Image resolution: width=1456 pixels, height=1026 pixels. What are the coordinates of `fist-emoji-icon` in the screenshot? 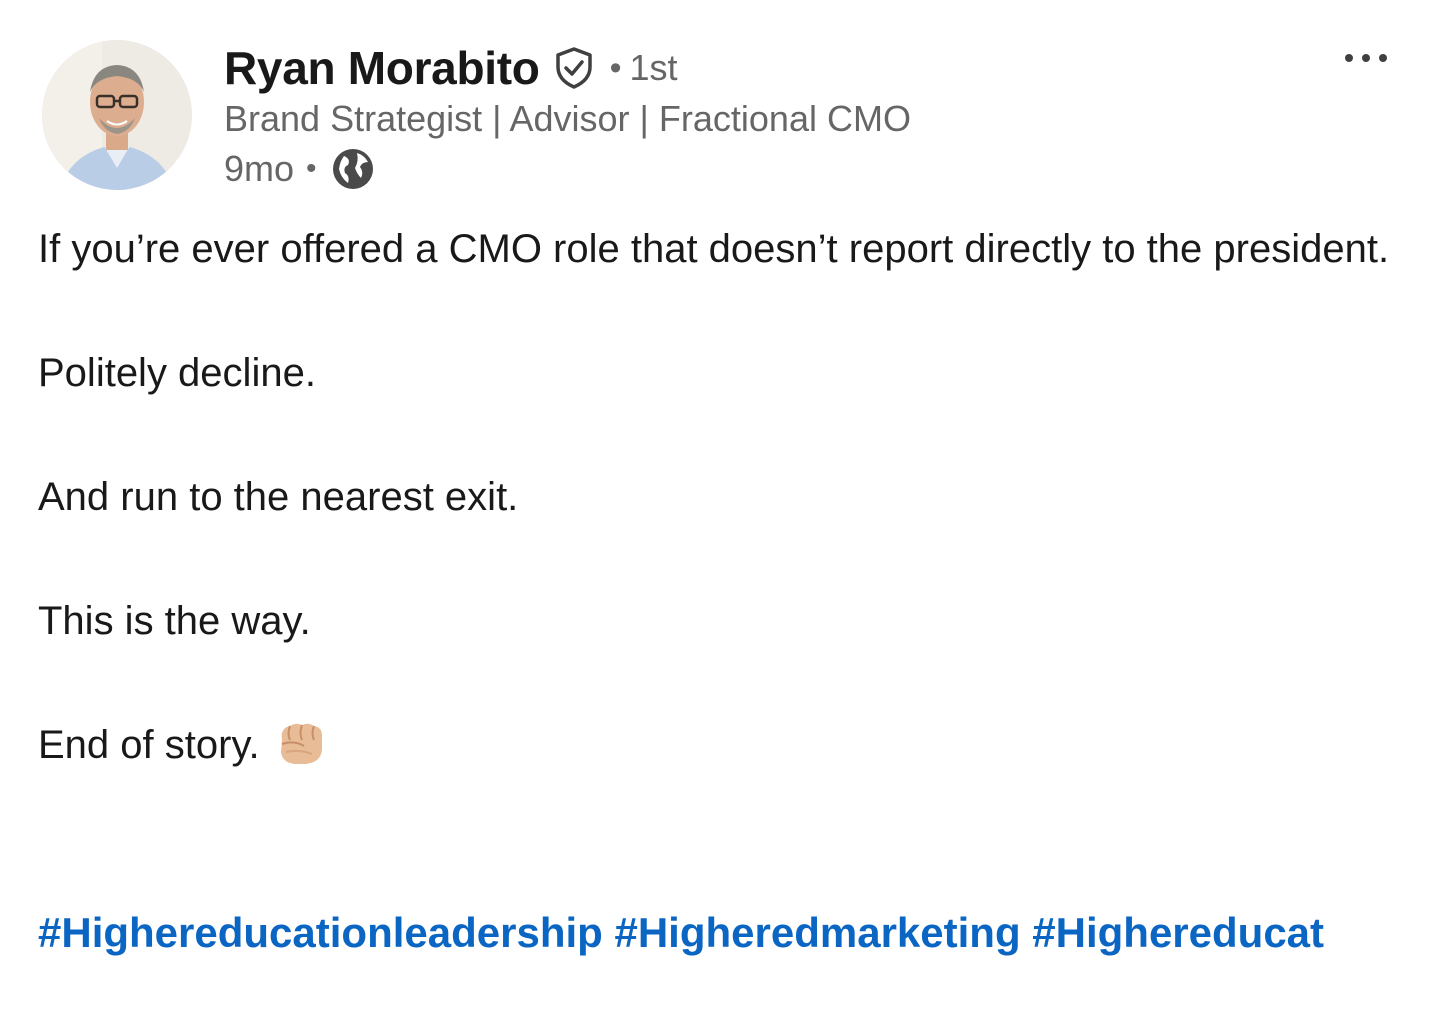 It's located at (301, 743).